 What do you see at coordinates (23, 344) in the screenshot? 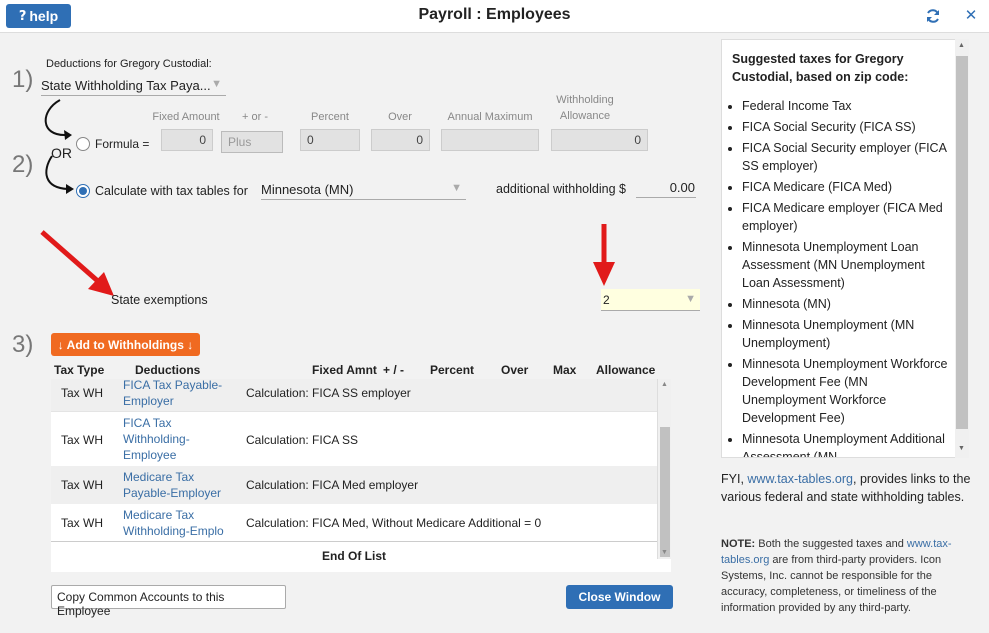
I see `step-3-number: 3)` at bounding box center [23, 344].